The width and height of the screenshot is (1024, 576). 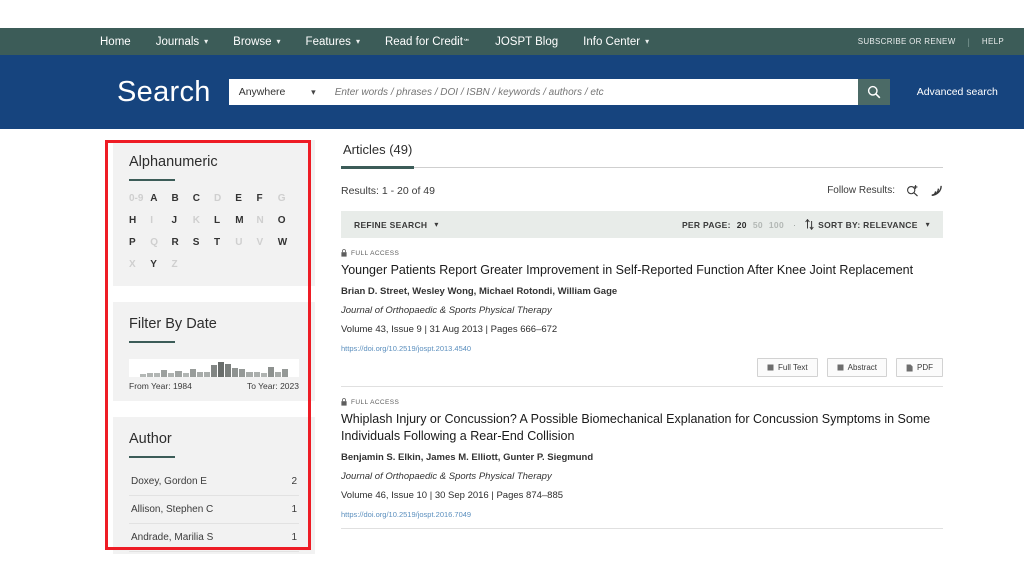 I want to click on article-doi-link: https://doi.org/10.2519/jospt.2016.7049, so click(x=642, y=514).